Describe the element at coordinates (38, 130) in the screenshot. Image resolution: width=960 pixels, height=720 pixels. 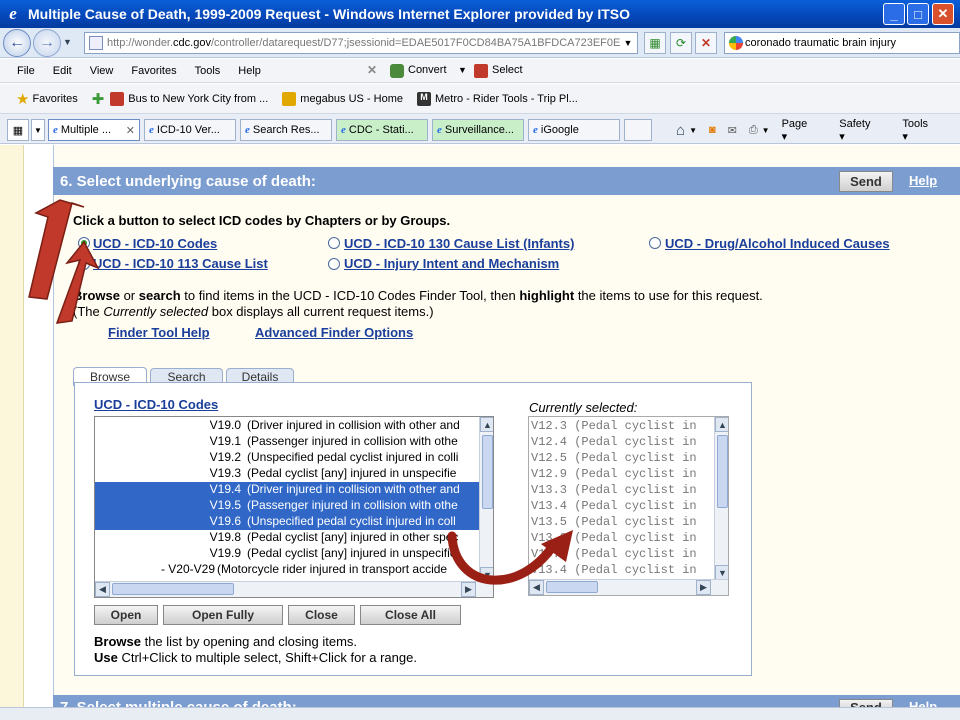
I see `tab-list-dropdown-icon: ▼` at that location.